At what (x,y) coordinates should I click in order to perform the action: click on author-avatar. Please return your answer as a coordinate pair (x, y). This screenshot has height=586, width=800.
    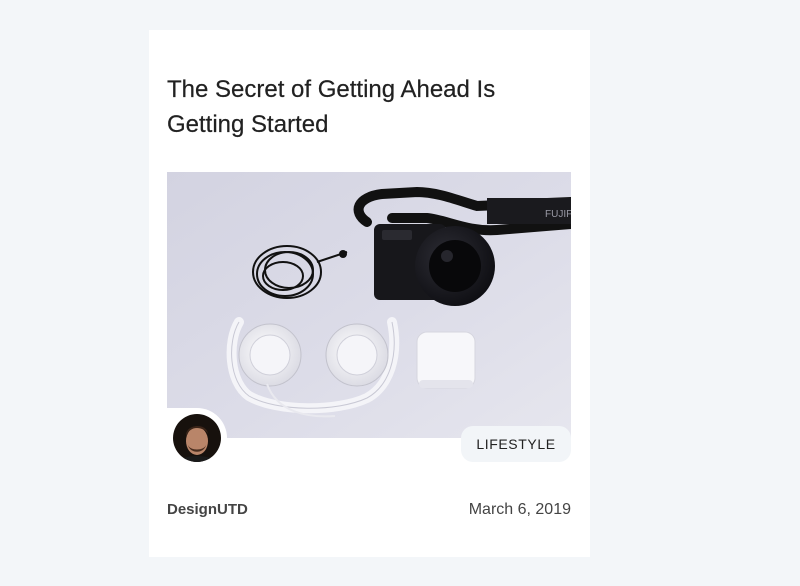
    Looking at the image, I should click on (197, 438).